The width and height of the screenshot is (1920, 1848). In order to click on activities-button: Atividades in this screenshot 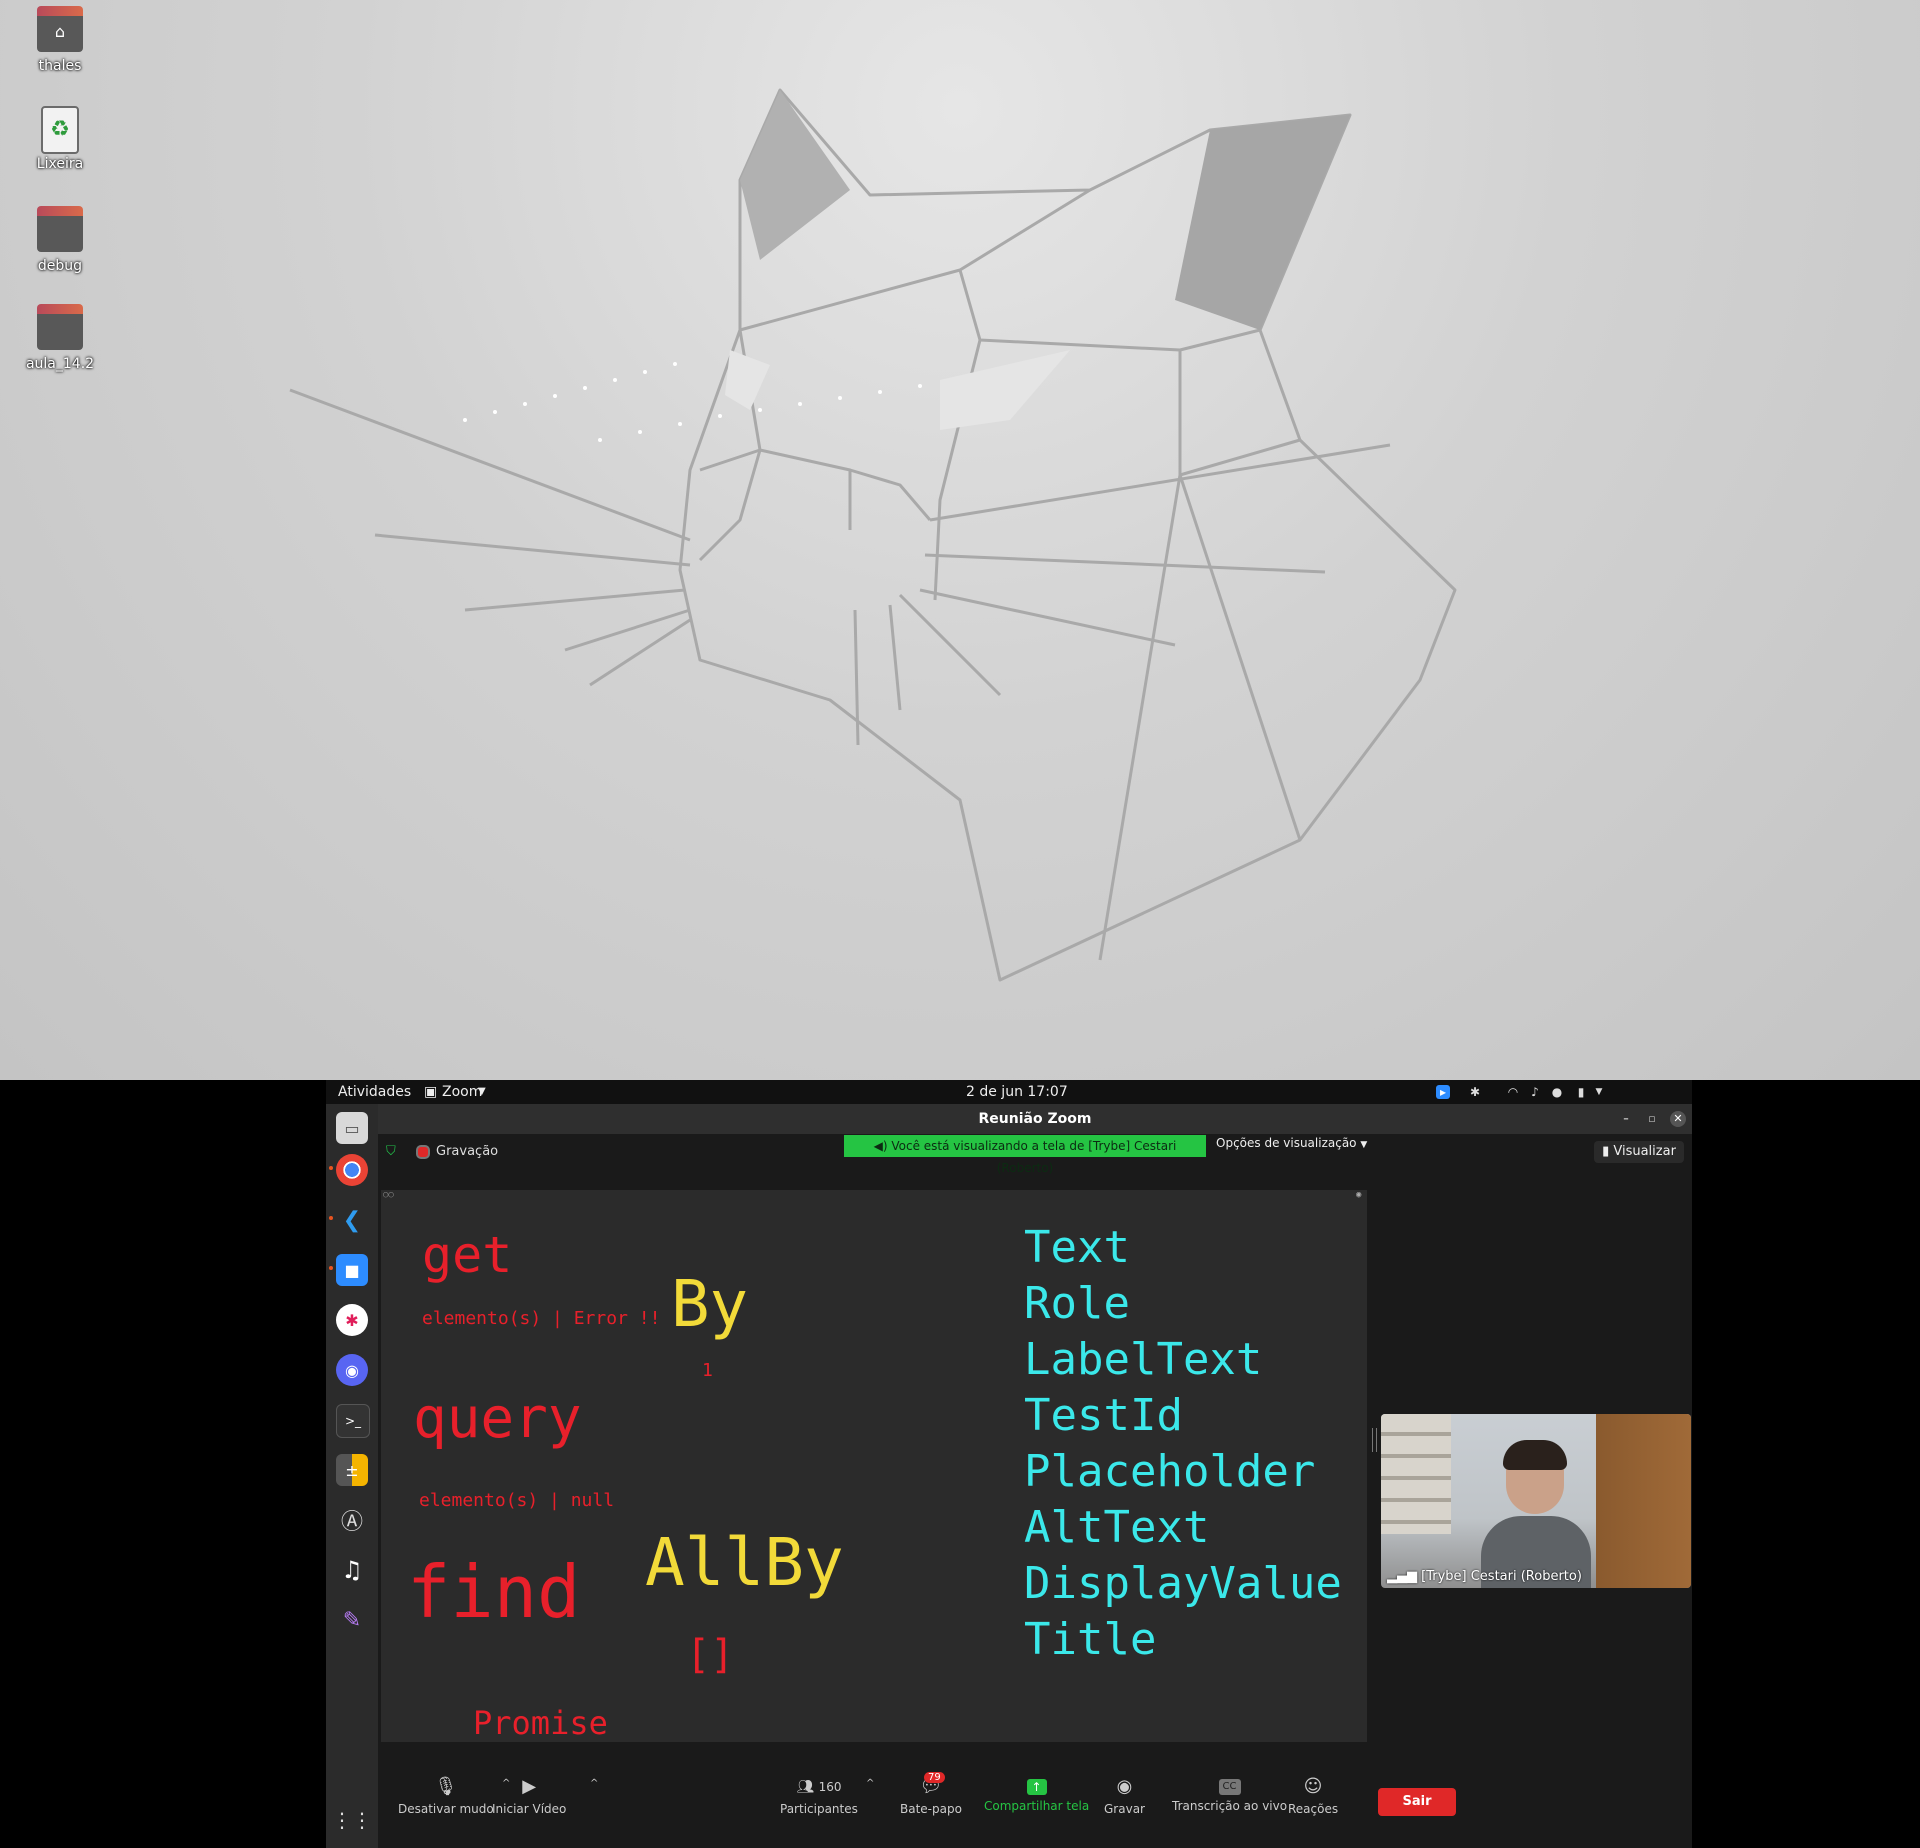, I will do `click(374, 1092)`.